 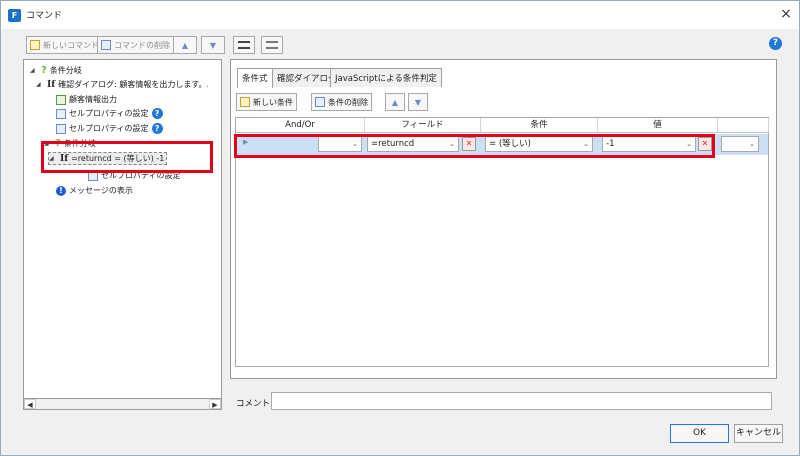 I want to click on window-title: コマンド, so click(x=44, y=16).